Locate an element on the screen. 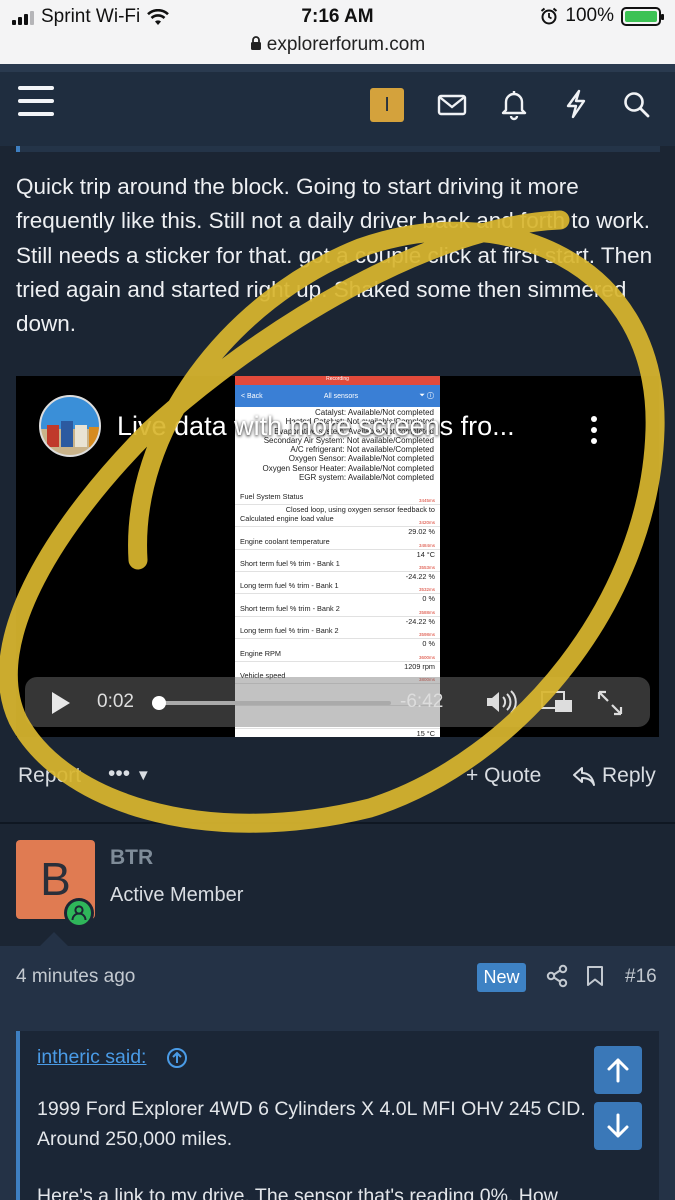 This screenshot has width=675, height=1200. sensor-name: Short term fuel % trim - Bank 2 is located at coordinates (290, 608).